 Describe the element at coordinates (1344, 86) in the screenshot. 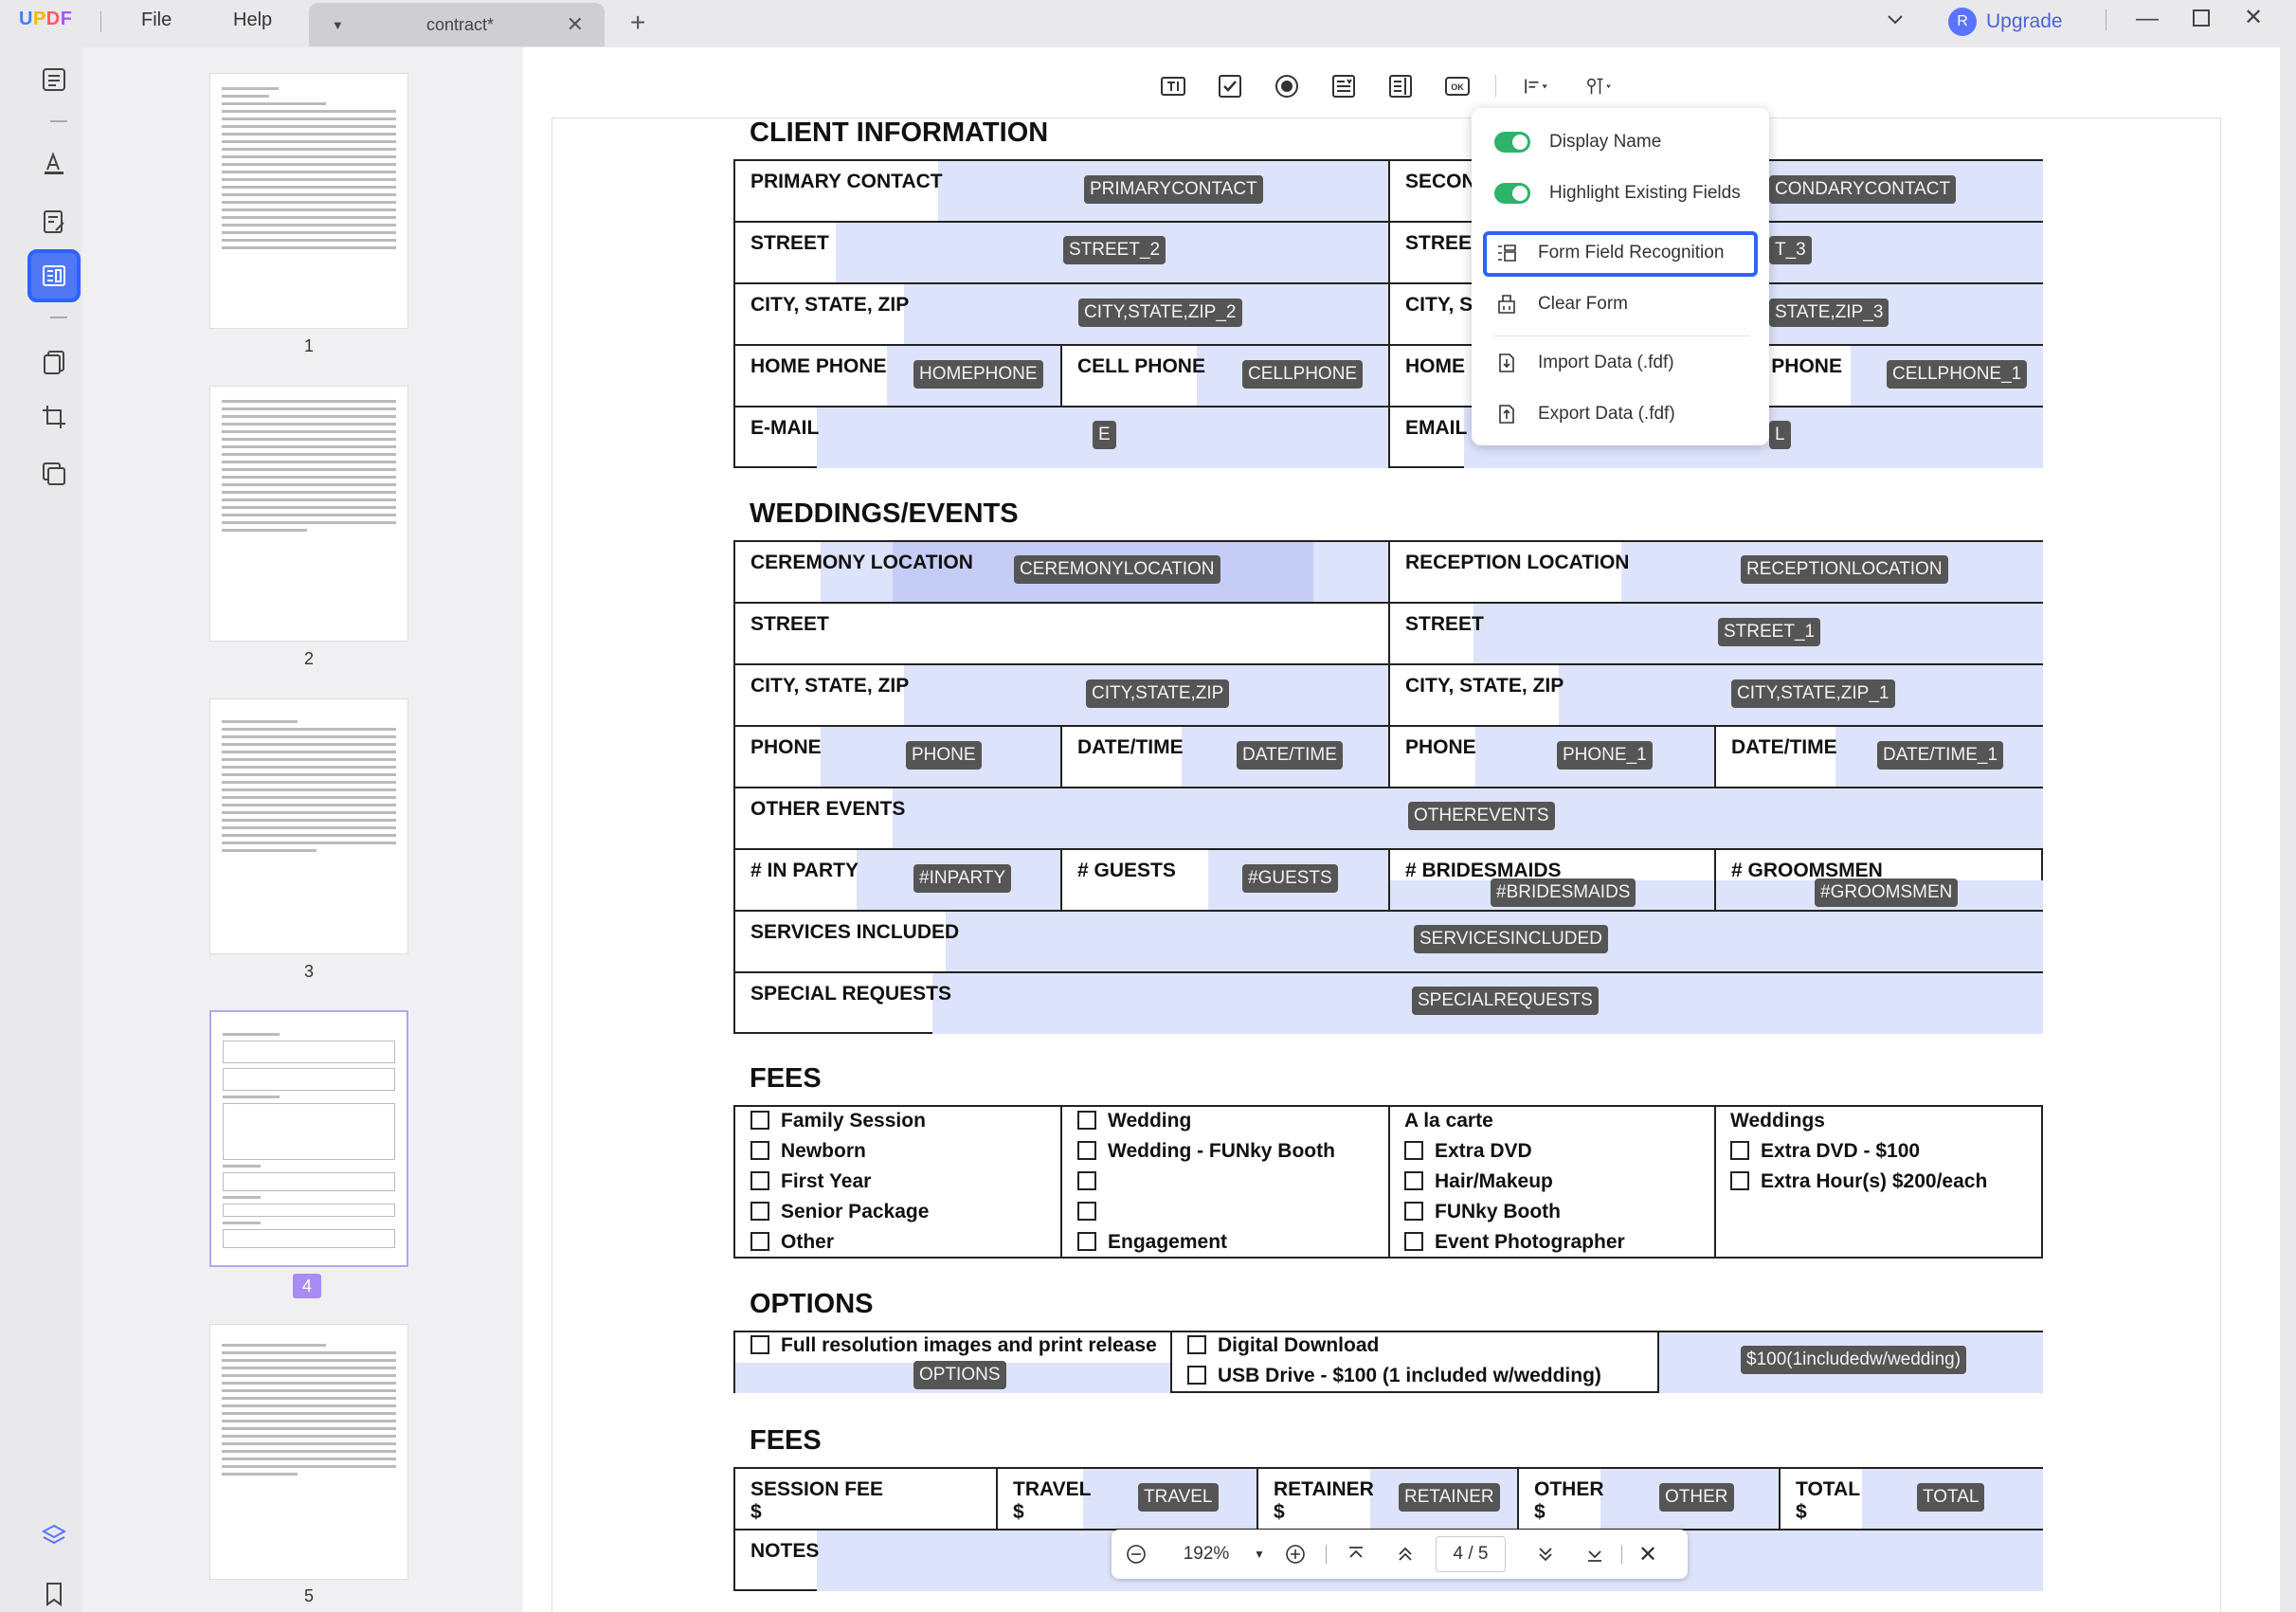

I see `dropdown-tool-icon` at that location.